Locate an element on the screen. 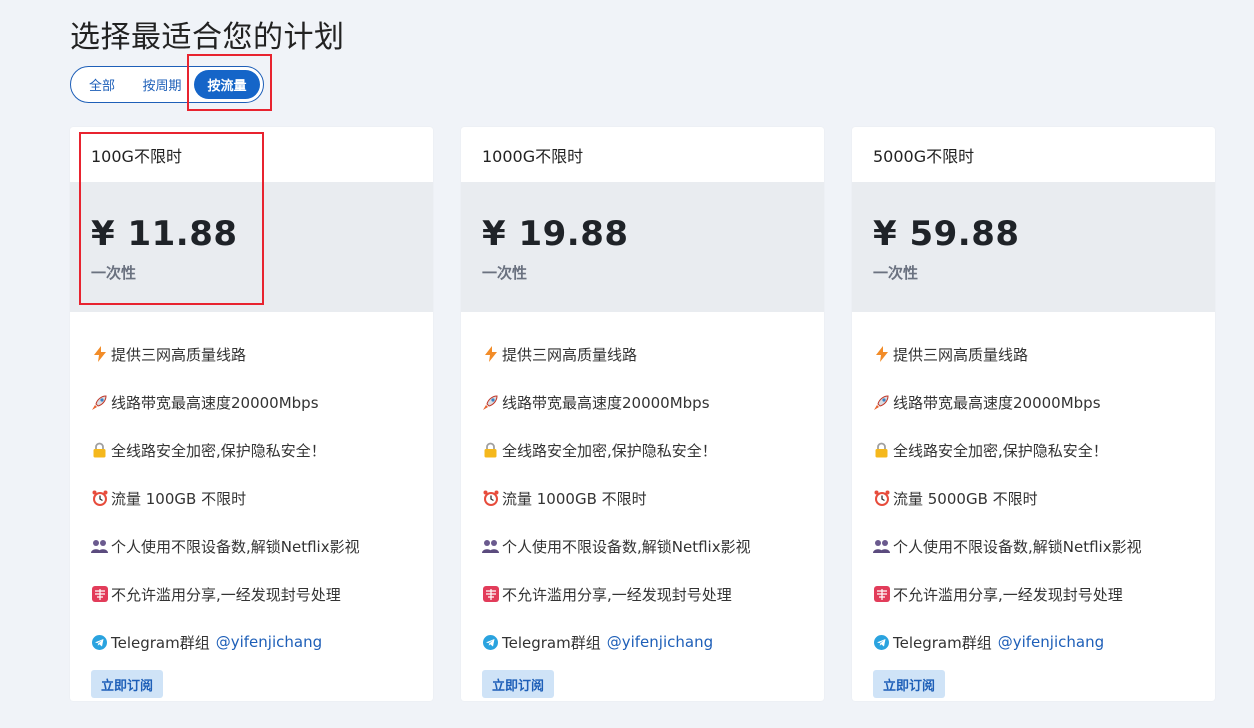  plan-price-block: ¥ 11.88 一次性 is located at coordinates (251, 247).